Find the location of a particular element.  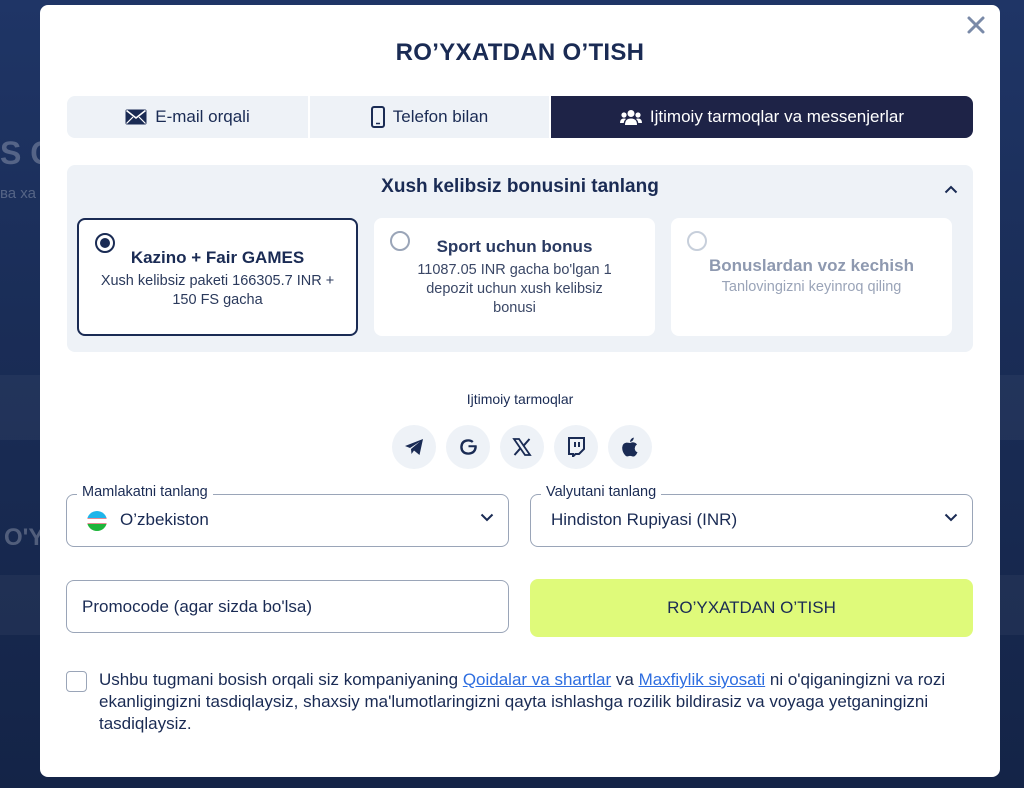

currency-value: Hindiston Rupiyasi (INR) is located at coordinates (644, 519).